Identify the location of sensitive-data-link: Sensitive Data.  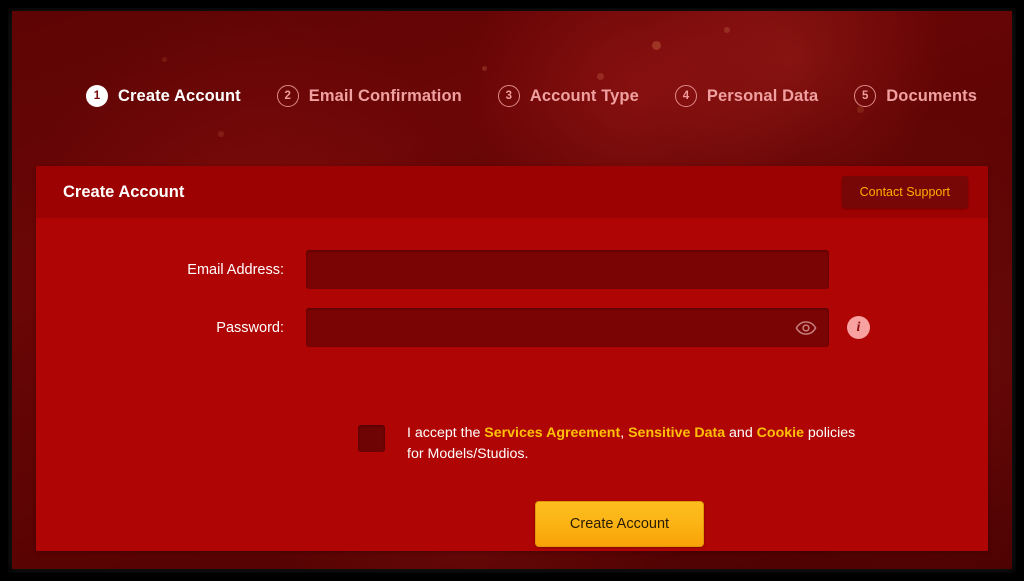
(676, 433).